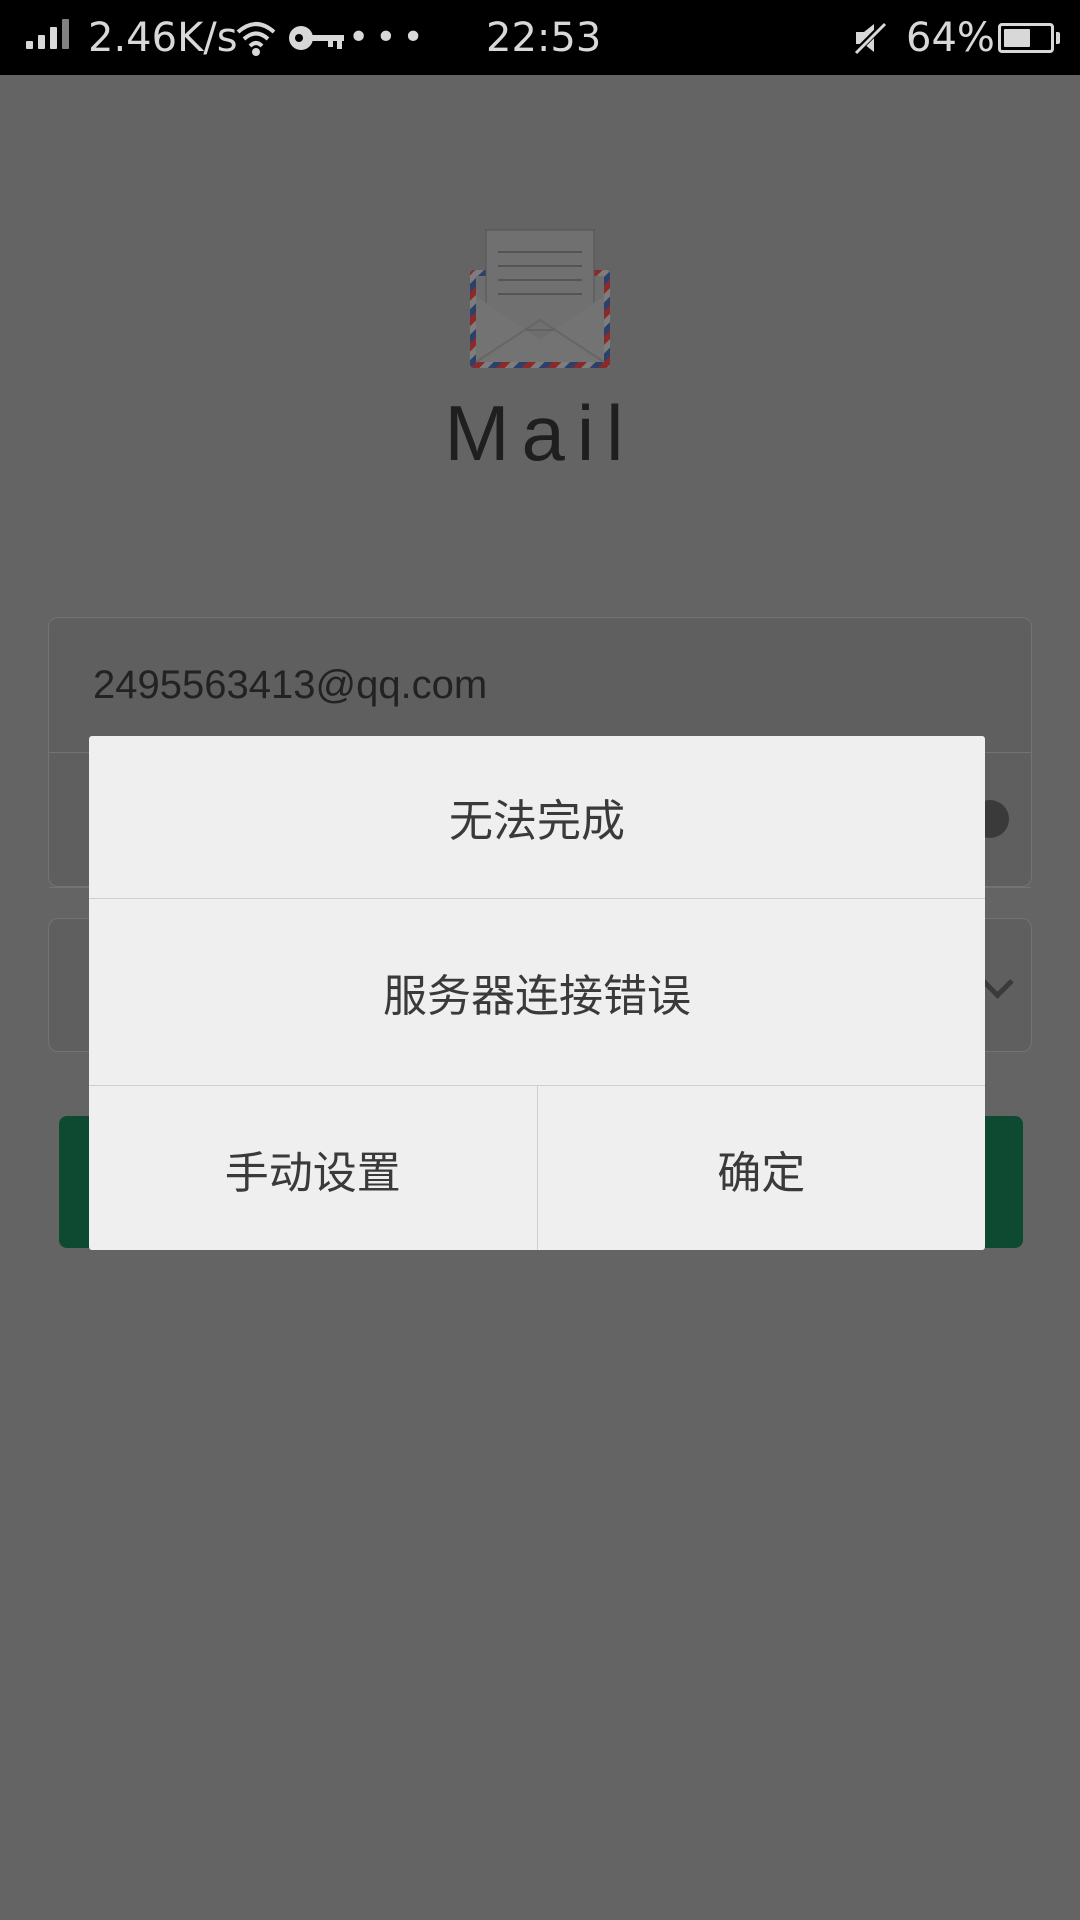 The width and height of the screenshot is (1080, 1920). What do you see at coordinates (256, 37) in the screenshot?
I see `wifi-icon` at bounding box center [256, 37].